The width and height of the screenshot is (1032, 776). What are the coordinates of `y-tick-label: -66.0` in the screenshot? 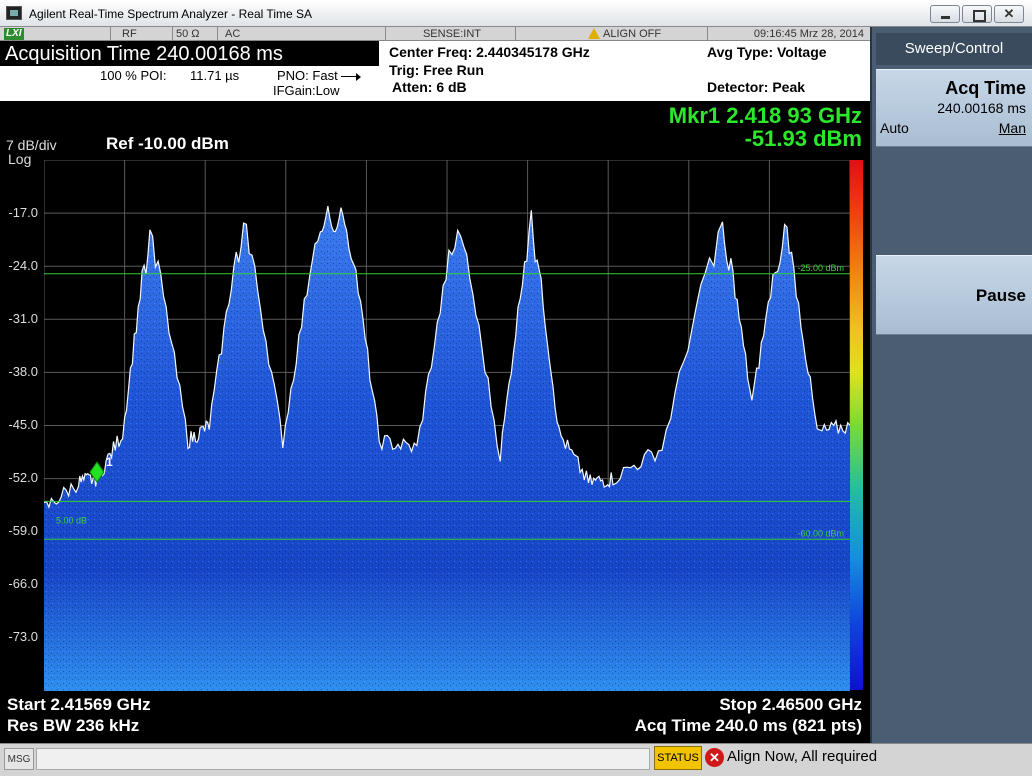 It's located at (23, 583).